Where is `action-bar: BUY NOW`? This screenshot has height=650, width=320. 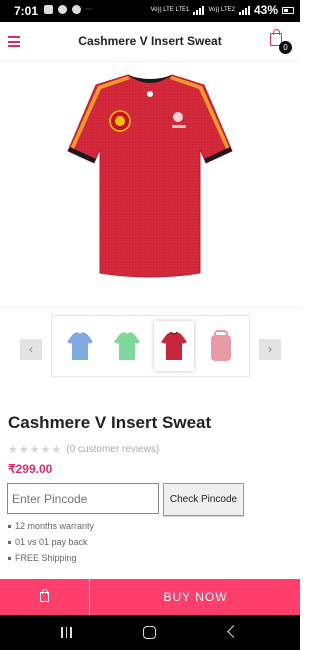
action-bar: BUY NOW is located at coordinates (150, 597).